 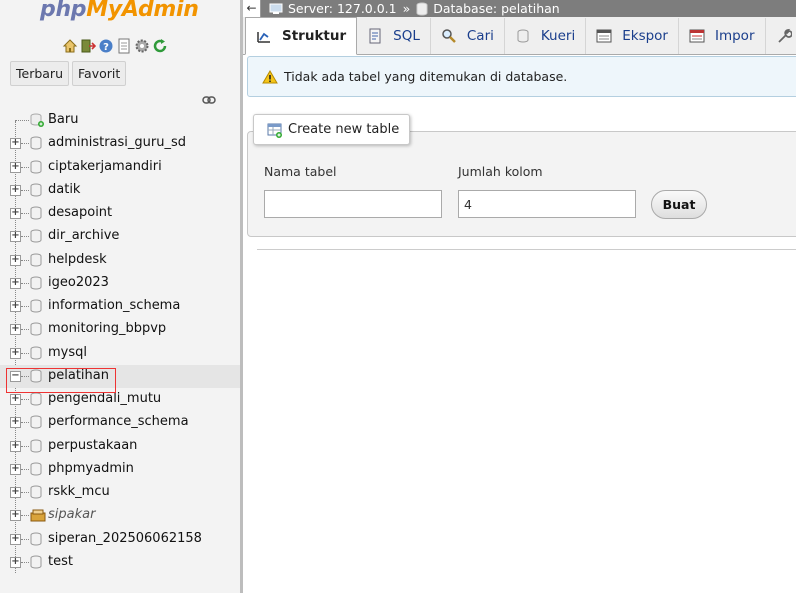 I want to click on sidebar-resizer, so click(x=241, y=296).